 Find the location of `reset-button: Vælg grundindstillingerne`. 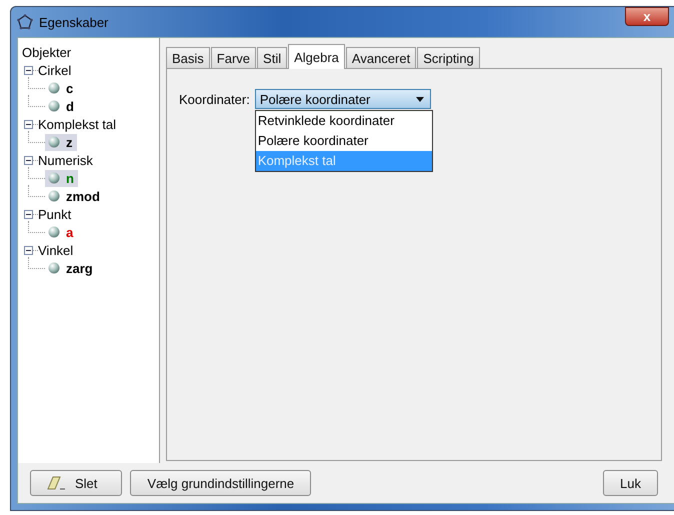

reset-button: Vælg grundindstillingerne is located at coordinates (221, 483).